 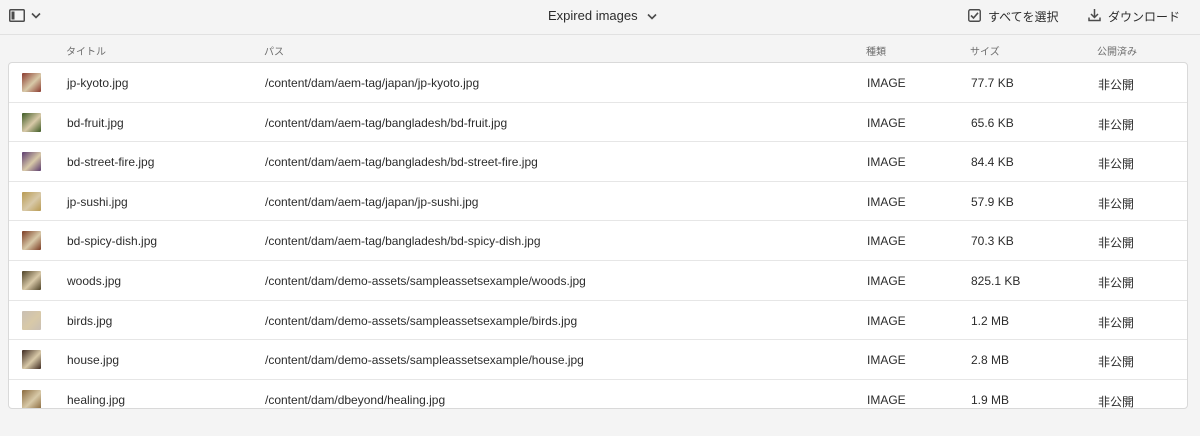 I want to click on select-all-button: すべてを選択, so click(x=1013, y=16).